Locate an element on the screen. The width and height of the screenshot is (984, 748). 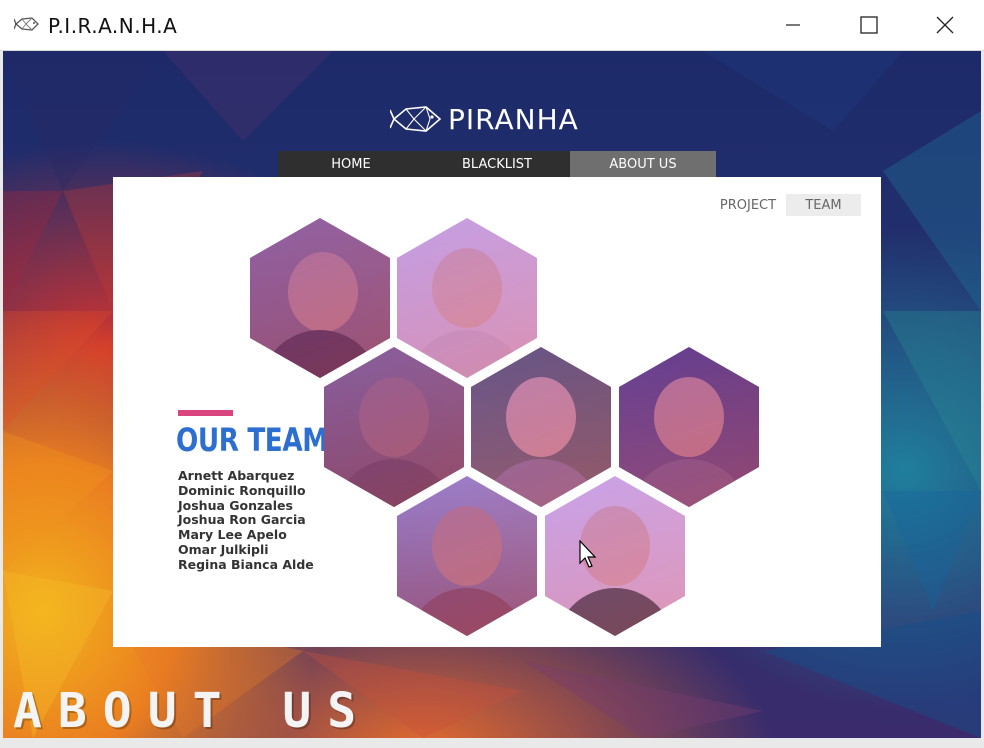
close-icon is located at coordinates (945, 25).